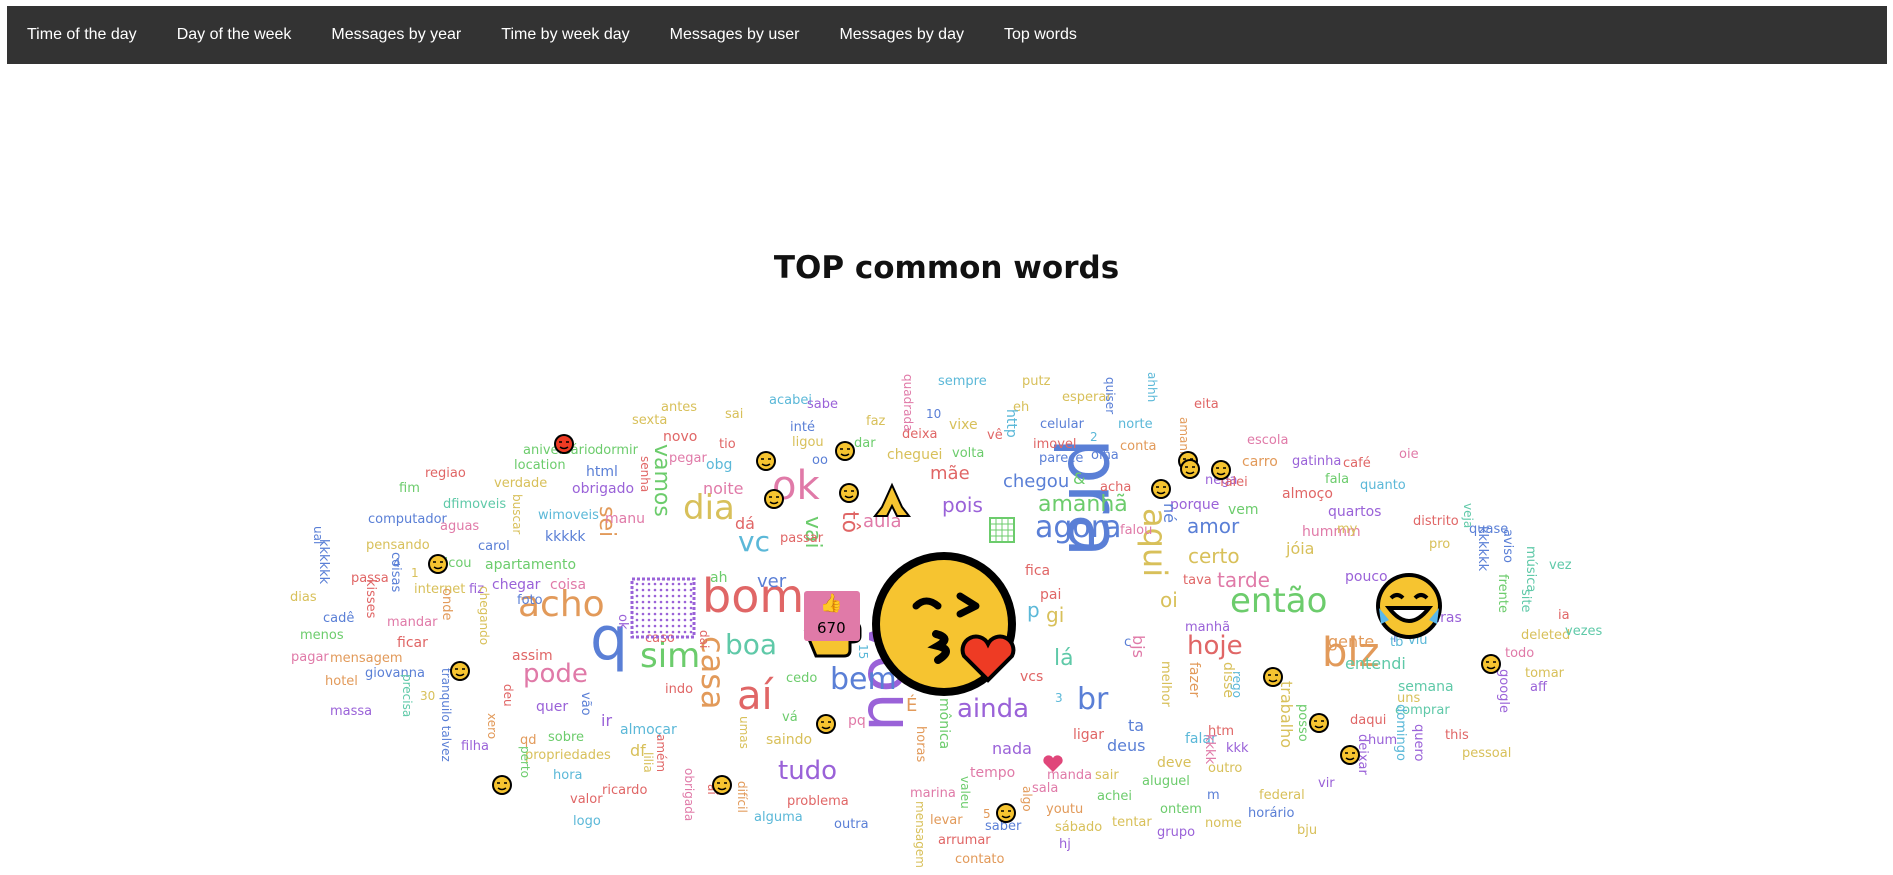 The width and height of the screenshot is (1893, 875). Describe the element at coordinates (1181, 809) in the screenshot. I see `cloud-word: ontem` at that location.